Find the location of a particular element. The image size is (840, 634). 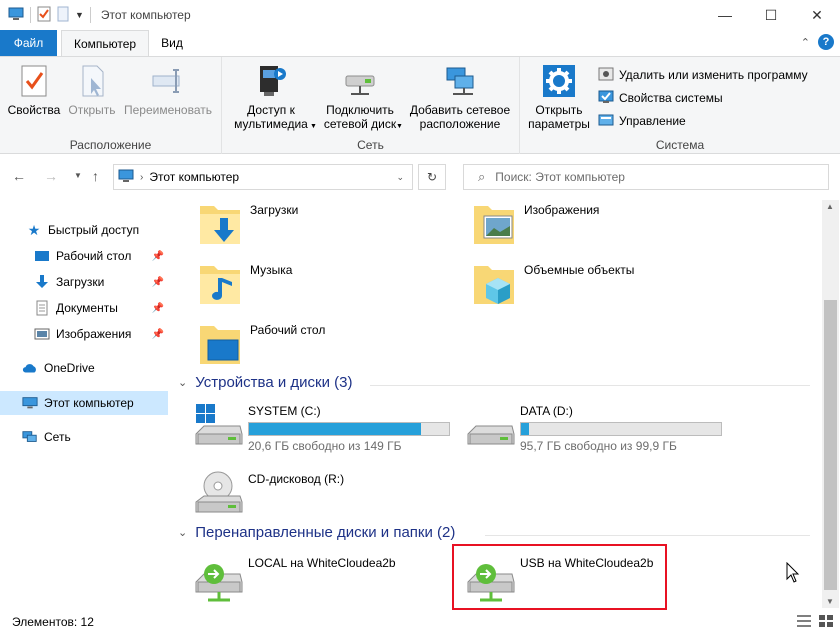

details-view-icon is located at coordinates (804, 622).